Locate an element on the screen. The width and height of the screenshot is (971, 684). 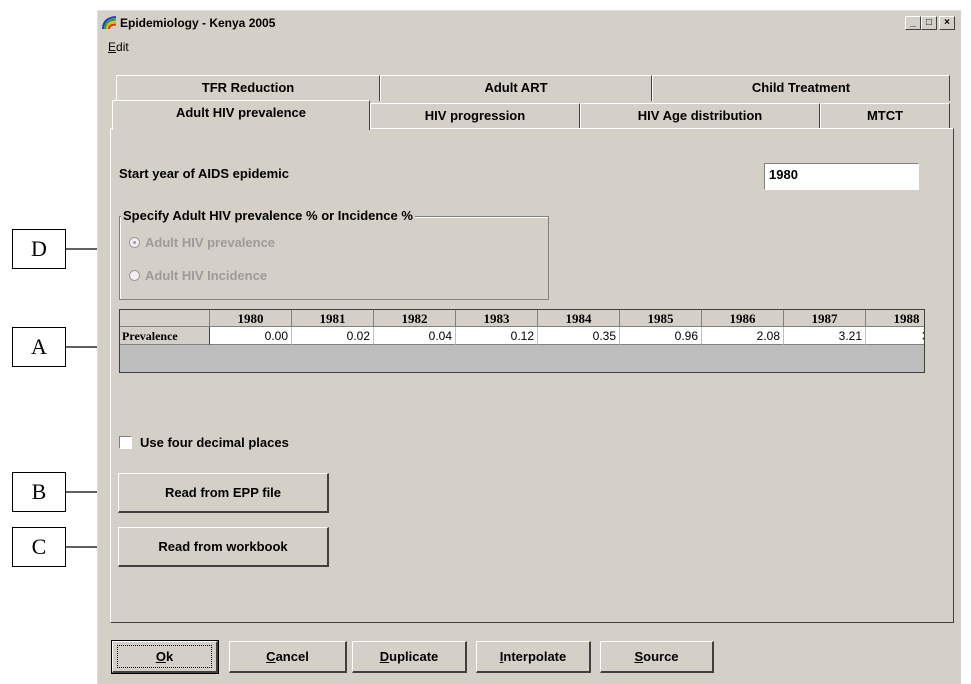
grid-corner is located at coordinates (165, 318).